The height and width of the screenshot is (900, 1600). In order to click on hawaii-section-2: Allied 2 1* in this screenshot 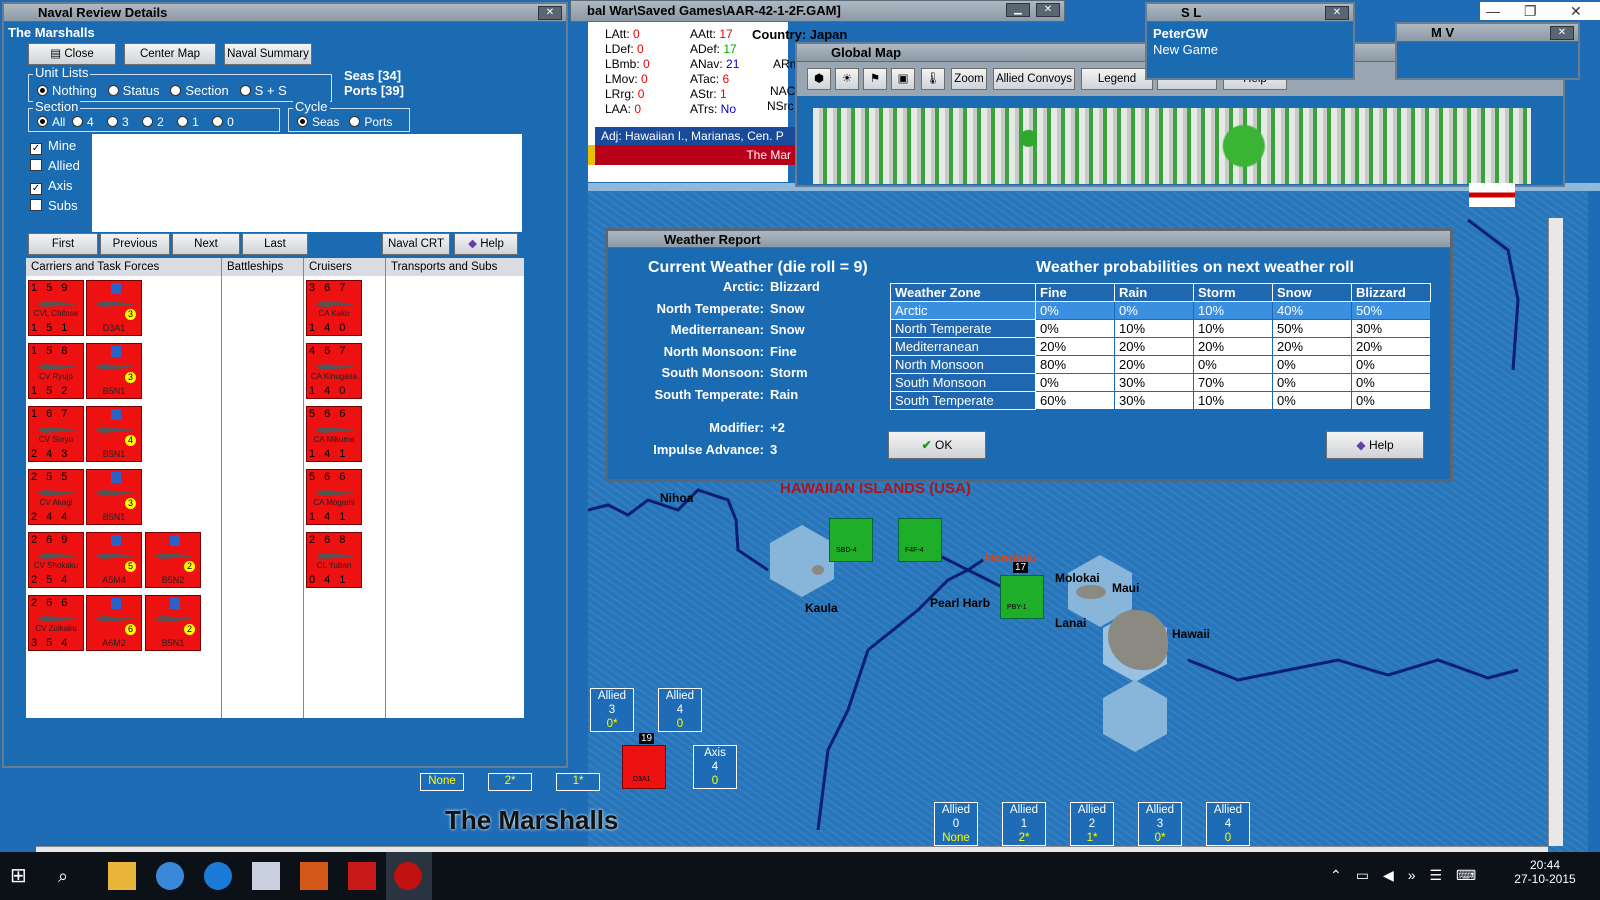, I will do `click(1092, 824)`.